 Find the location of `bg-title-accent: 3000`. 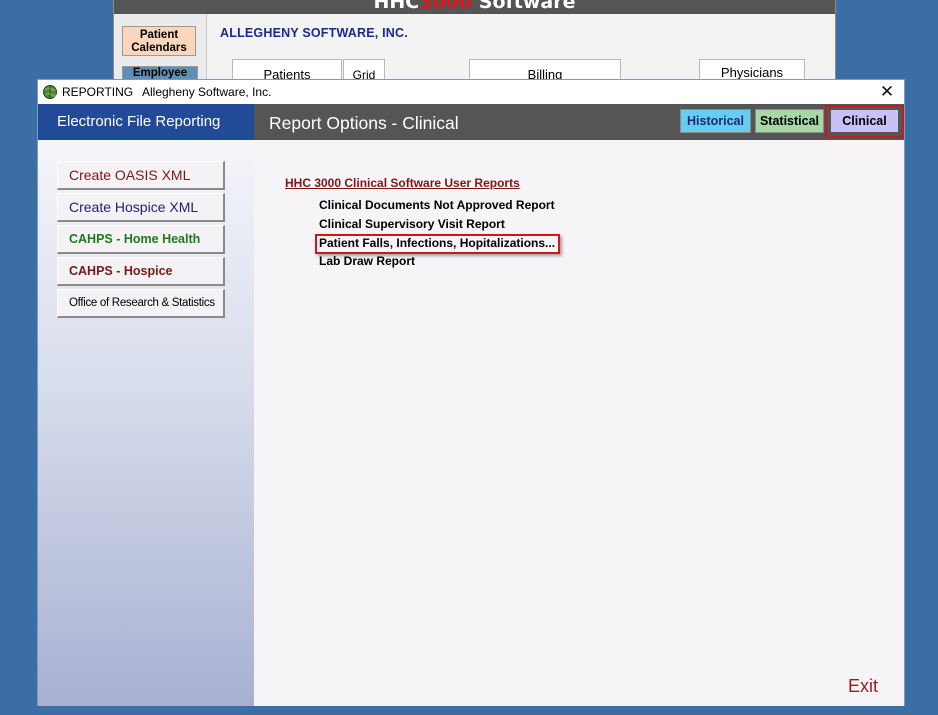

bg-title-accent: 3000 is located at coordinates (446, 6).